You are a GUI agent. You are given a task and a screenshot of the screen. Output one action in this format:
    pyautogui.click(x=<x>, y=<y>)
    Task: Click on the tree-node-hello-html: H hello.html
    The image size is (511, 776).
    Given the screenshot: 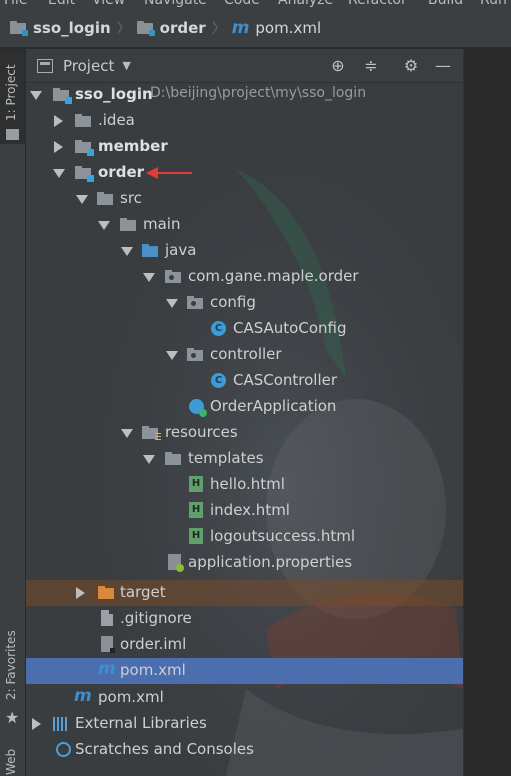 What is the action you would take?
    pyautogui.click(x=244, y=485)
    